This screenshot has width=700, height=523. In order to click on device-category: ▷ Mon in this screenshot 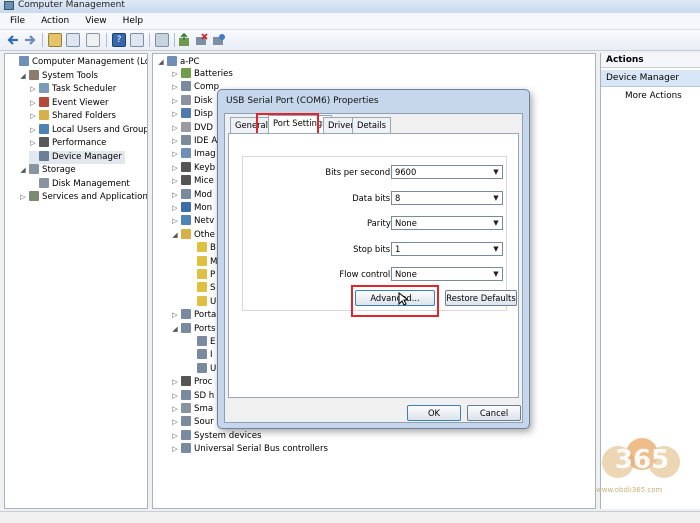, I will do `click(191, 208)`.